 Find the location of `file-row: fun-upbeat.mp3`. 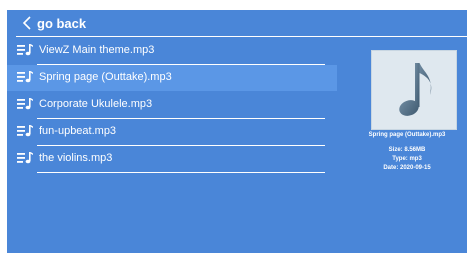

file-row: fun-upbeat.mp3 is located at coordinates (172, 132).